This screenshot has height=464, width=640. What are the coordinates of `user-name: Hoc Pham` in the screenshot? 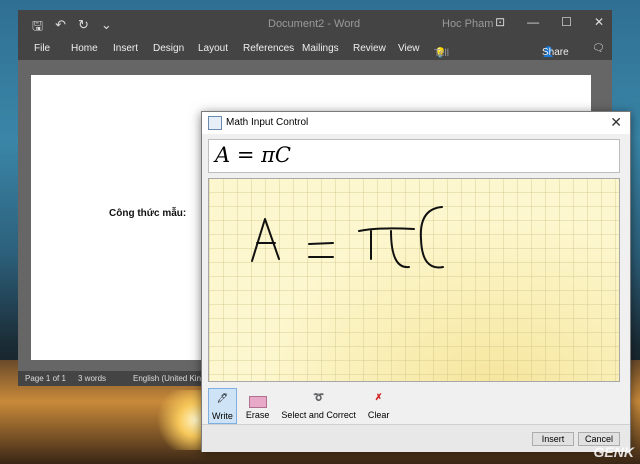 It's located at (467, 24).